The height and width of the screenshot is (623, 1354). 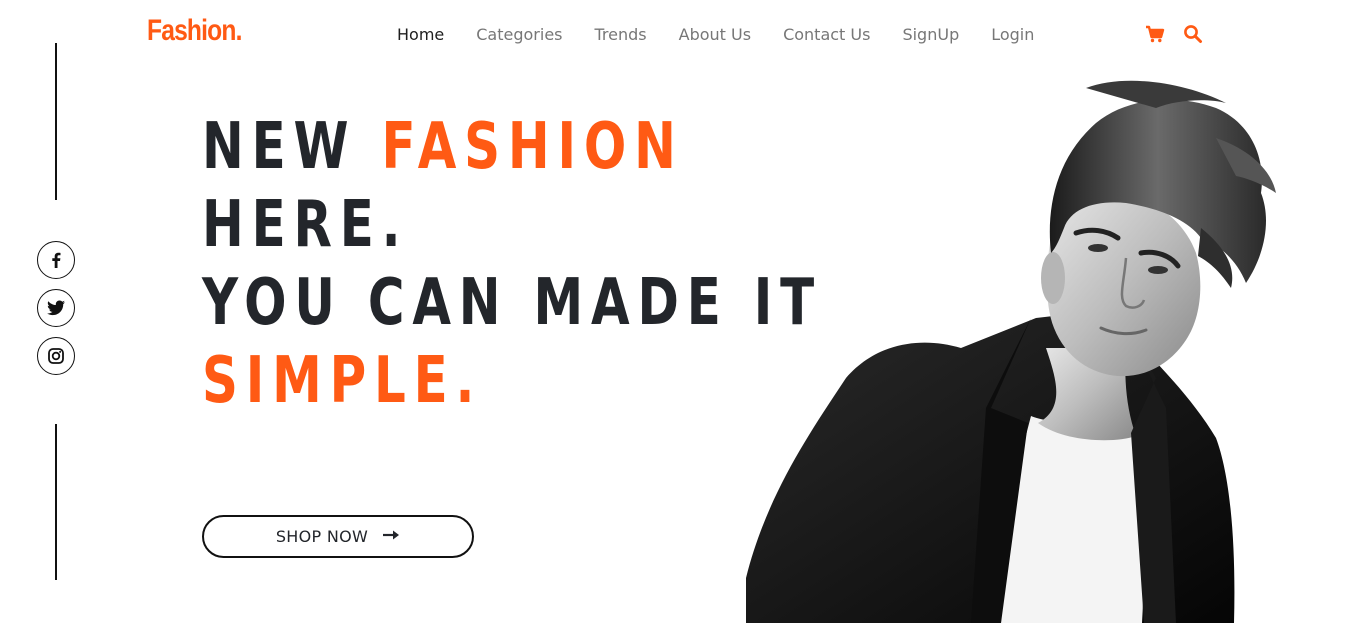 What do you see at coordinates (1174, 34) in the screenshot?
I see `nav-icon-group` at bounding box center [1174, 34].